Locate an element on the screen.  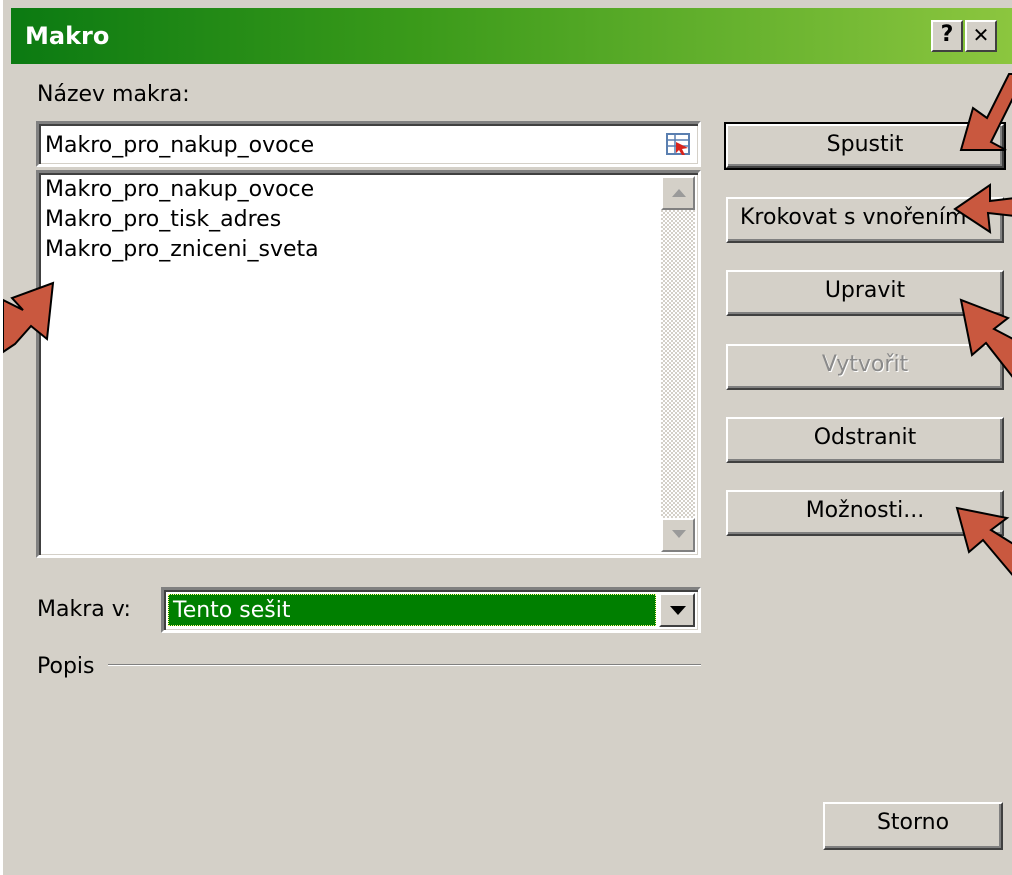
arrow-down-icon is located at coordinates (679, 534).